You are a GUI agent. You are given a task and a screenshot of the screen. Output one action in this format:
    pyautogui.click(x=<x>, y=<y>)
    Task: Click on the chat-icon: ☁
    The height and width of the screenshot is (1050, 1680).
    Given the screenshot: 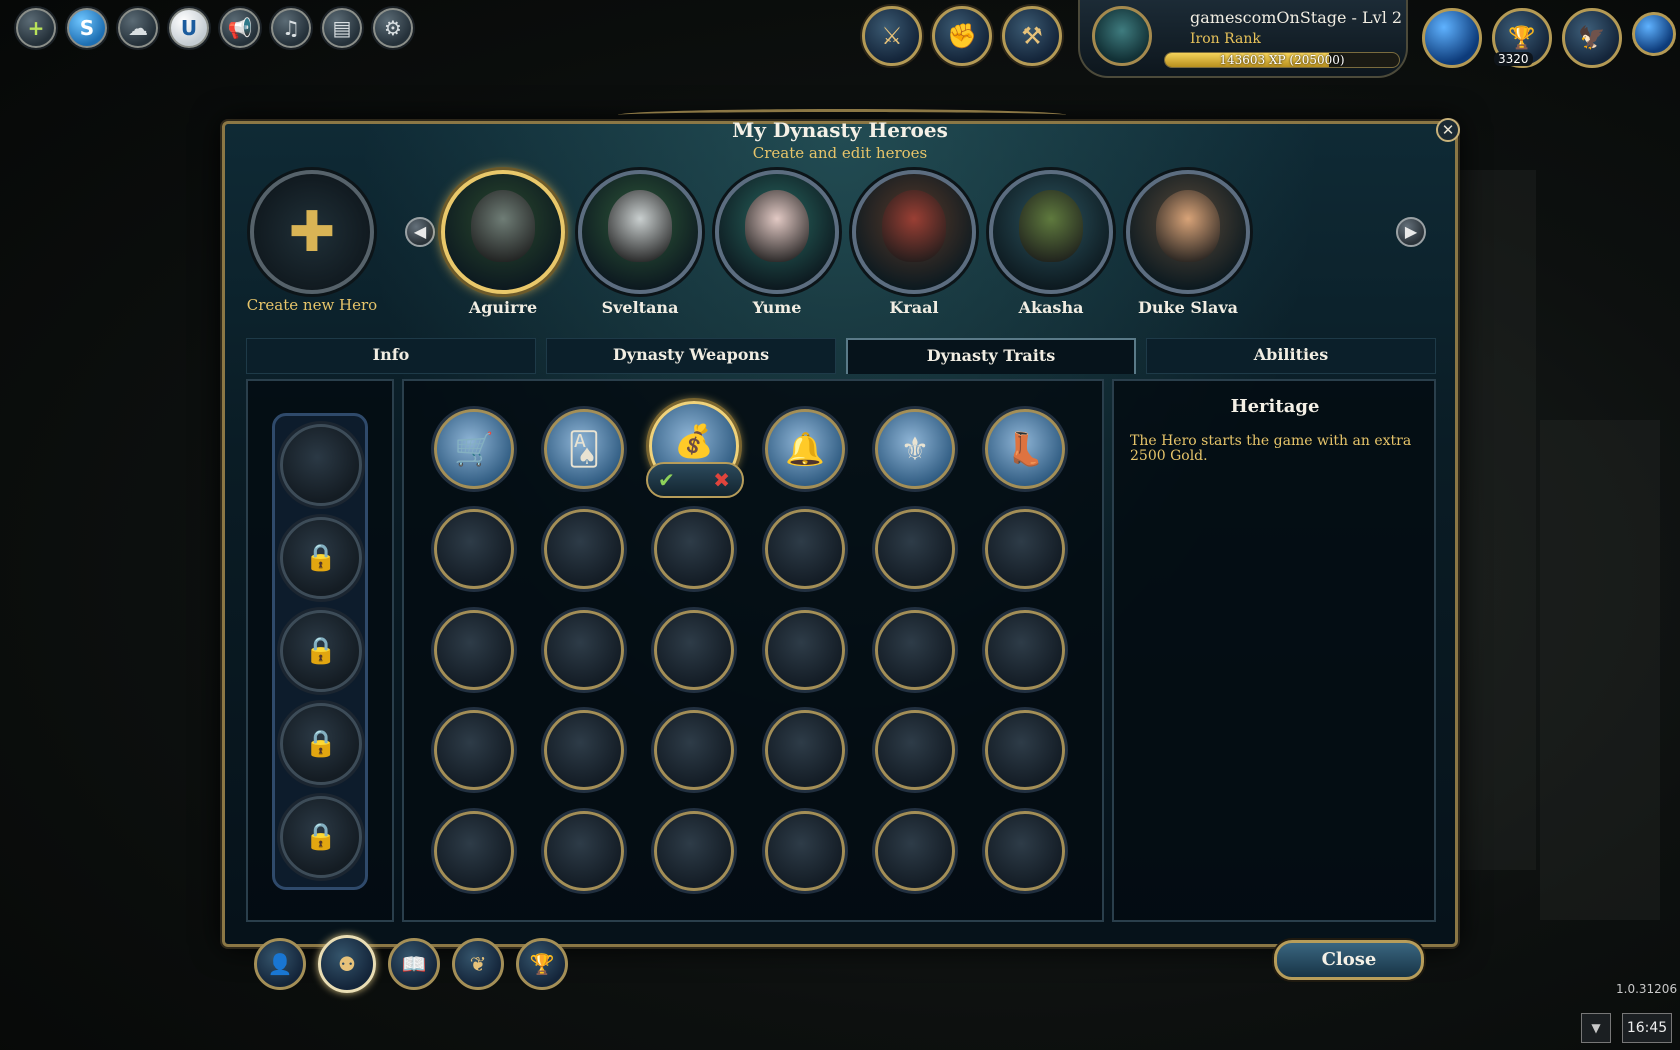 What is the action you would take?
    pyautogui.click(x=138, y=28)
    